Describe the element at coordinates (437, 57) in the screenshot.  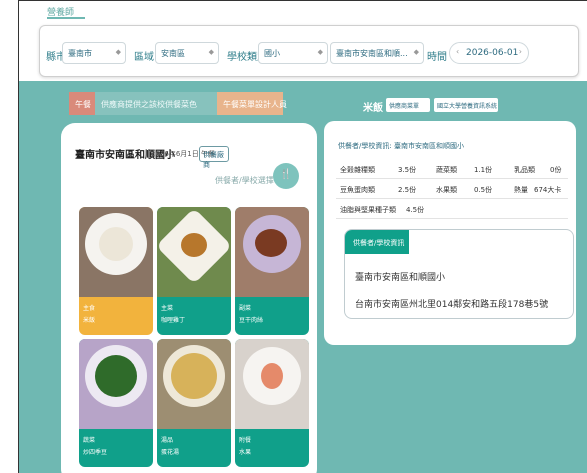
I see `date-label: 時間` at that location.